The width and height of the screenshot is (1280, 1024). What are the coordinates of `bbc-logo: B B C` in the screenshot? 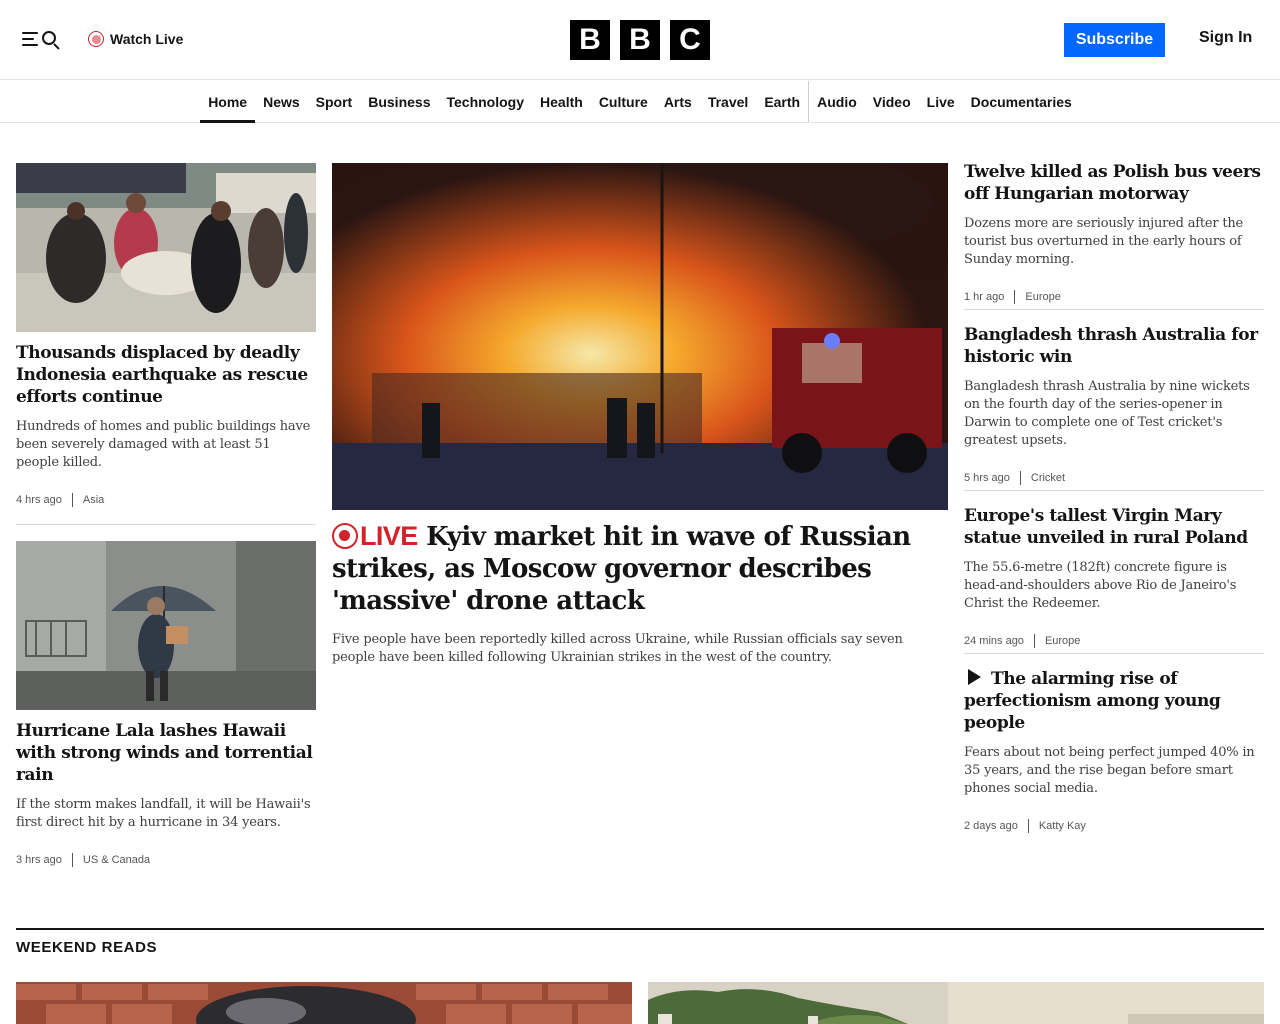 It's located at (640, 40).